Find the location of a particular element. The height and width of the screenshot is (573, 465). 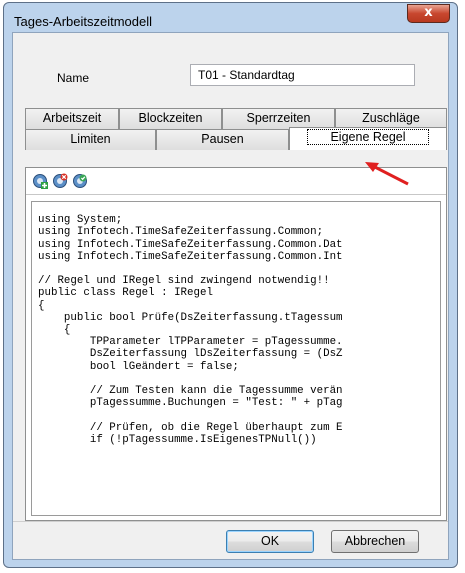

check-rule-icon is located at coordinates (80, 181).